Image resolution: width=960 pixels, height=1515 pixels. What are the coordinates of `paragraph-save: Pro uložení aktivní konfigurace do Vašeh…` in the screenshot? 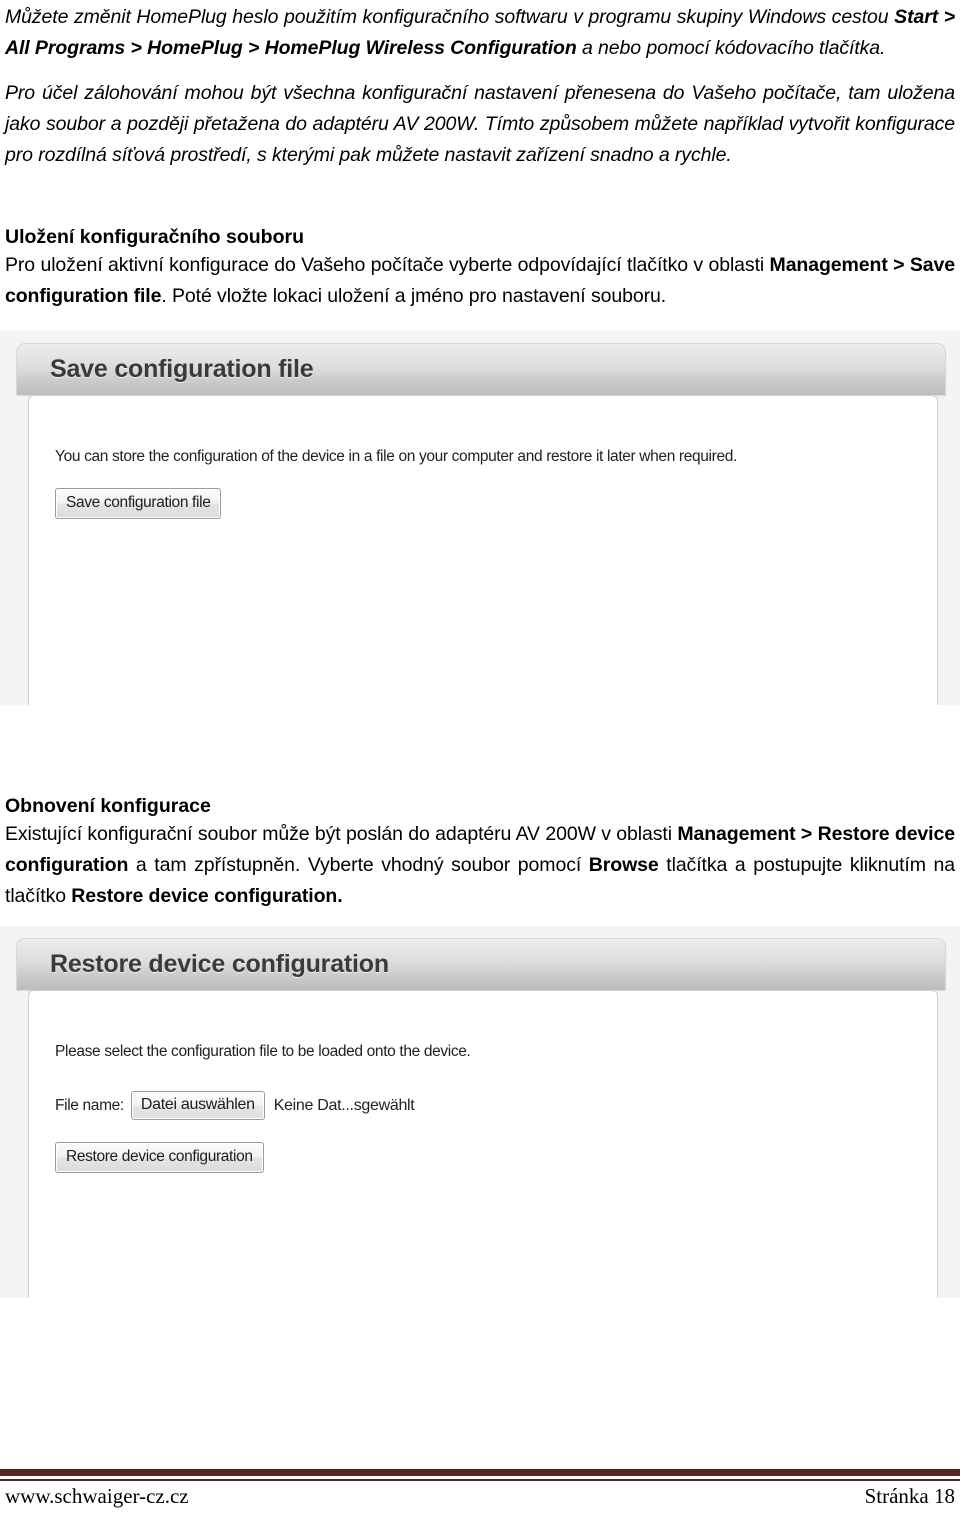 It's located at (480, 281).